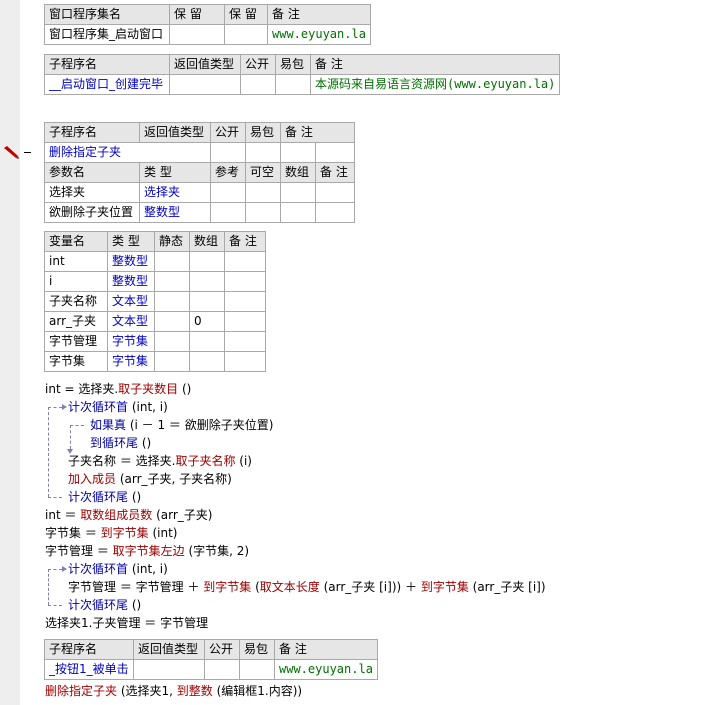 This screenshot has width=708, height=705. What do you see at coordinates (127, 152) in the screenshot?
I see `subroutine-name-cell: 删除指定子夹` at bounding box center [127, 152].